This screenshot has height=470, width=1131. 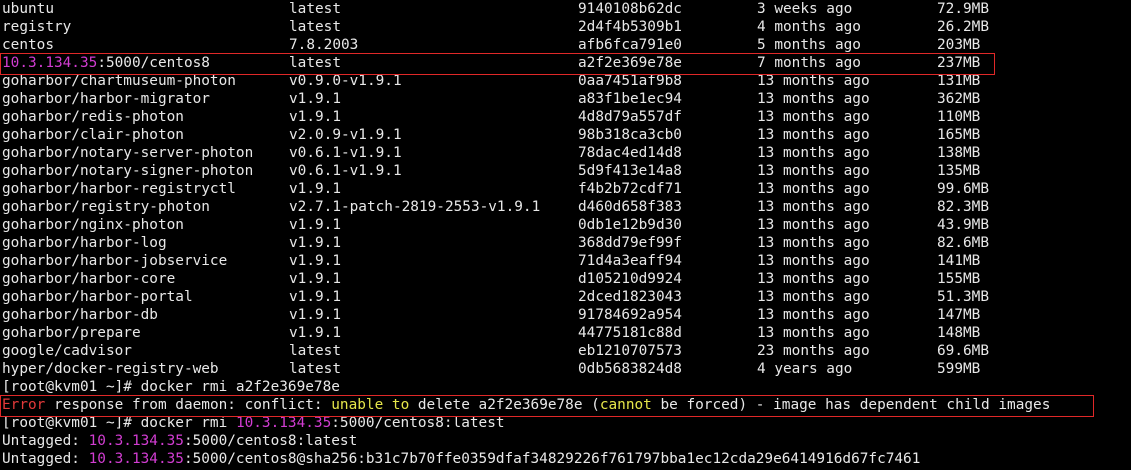 I want to click on repository-cell: goharbor/harbor-core, so click(x=89, y=279).